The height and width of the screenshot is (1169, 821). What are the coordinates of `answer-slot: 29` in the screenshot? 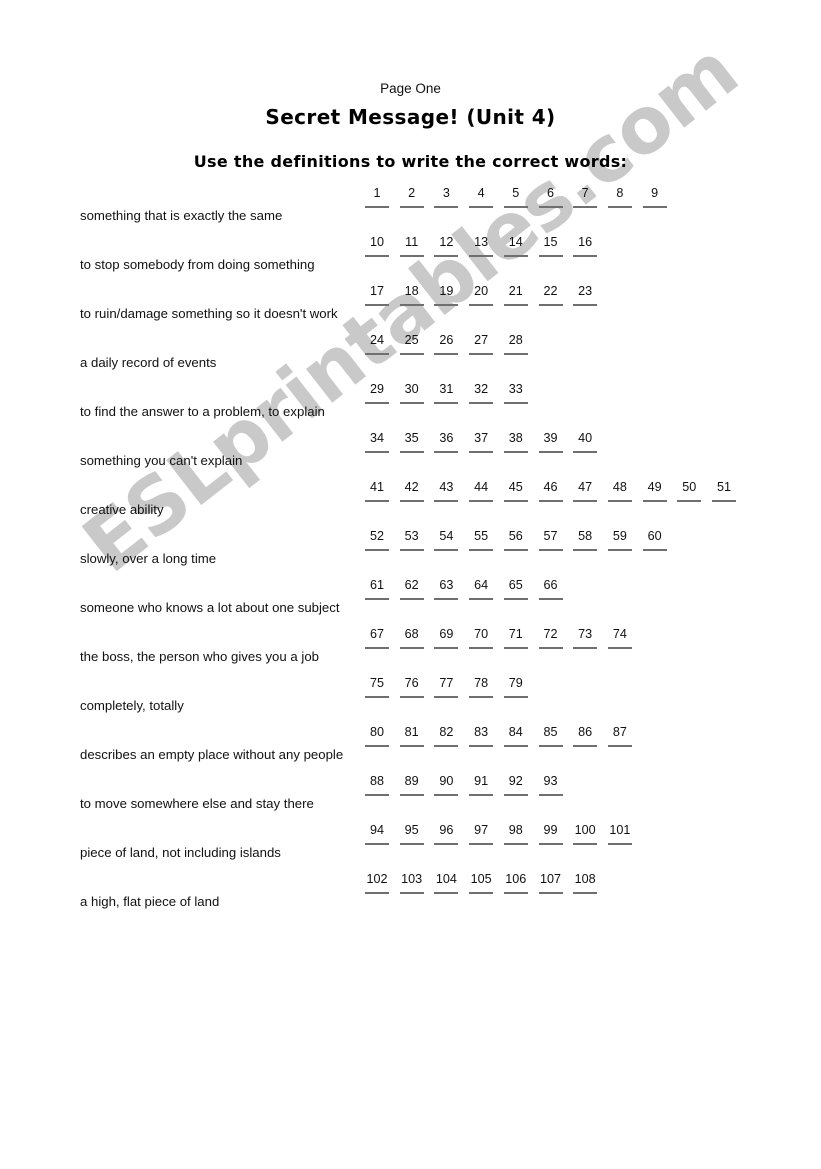 It's located at (377, 393).